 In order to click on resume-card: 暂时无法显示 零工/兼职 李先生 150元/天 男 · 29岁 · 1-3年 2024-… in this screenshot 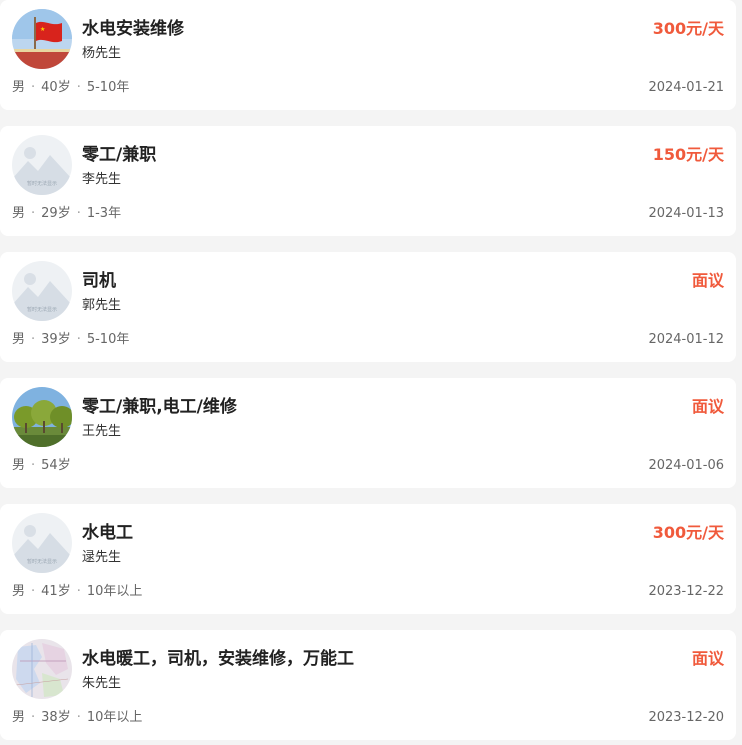, I will do `click(368, 181)`.